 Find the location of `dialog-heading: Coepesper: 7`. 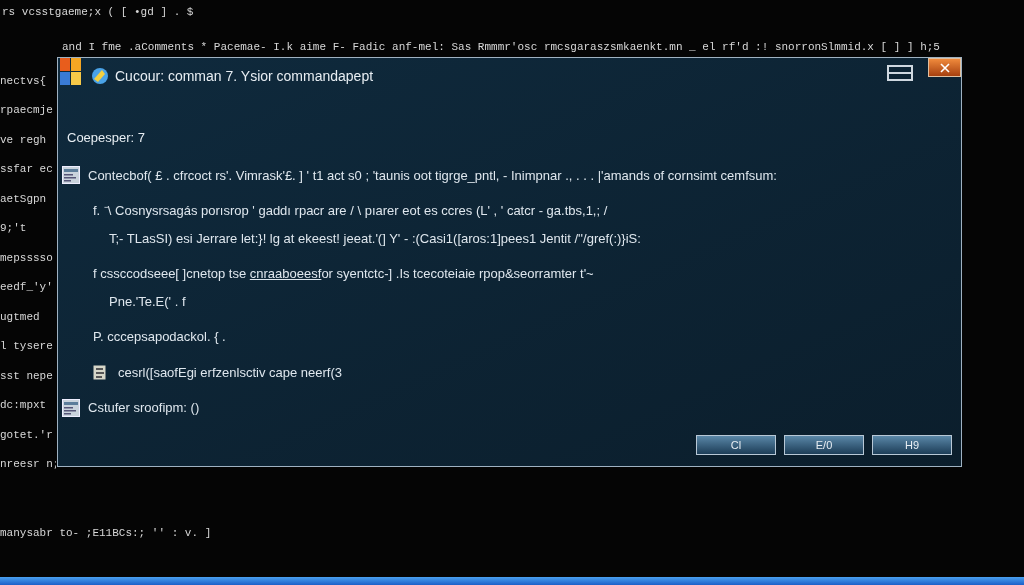

dialog-heading: Coepesper: 7 is located at coordinates (107, 138).